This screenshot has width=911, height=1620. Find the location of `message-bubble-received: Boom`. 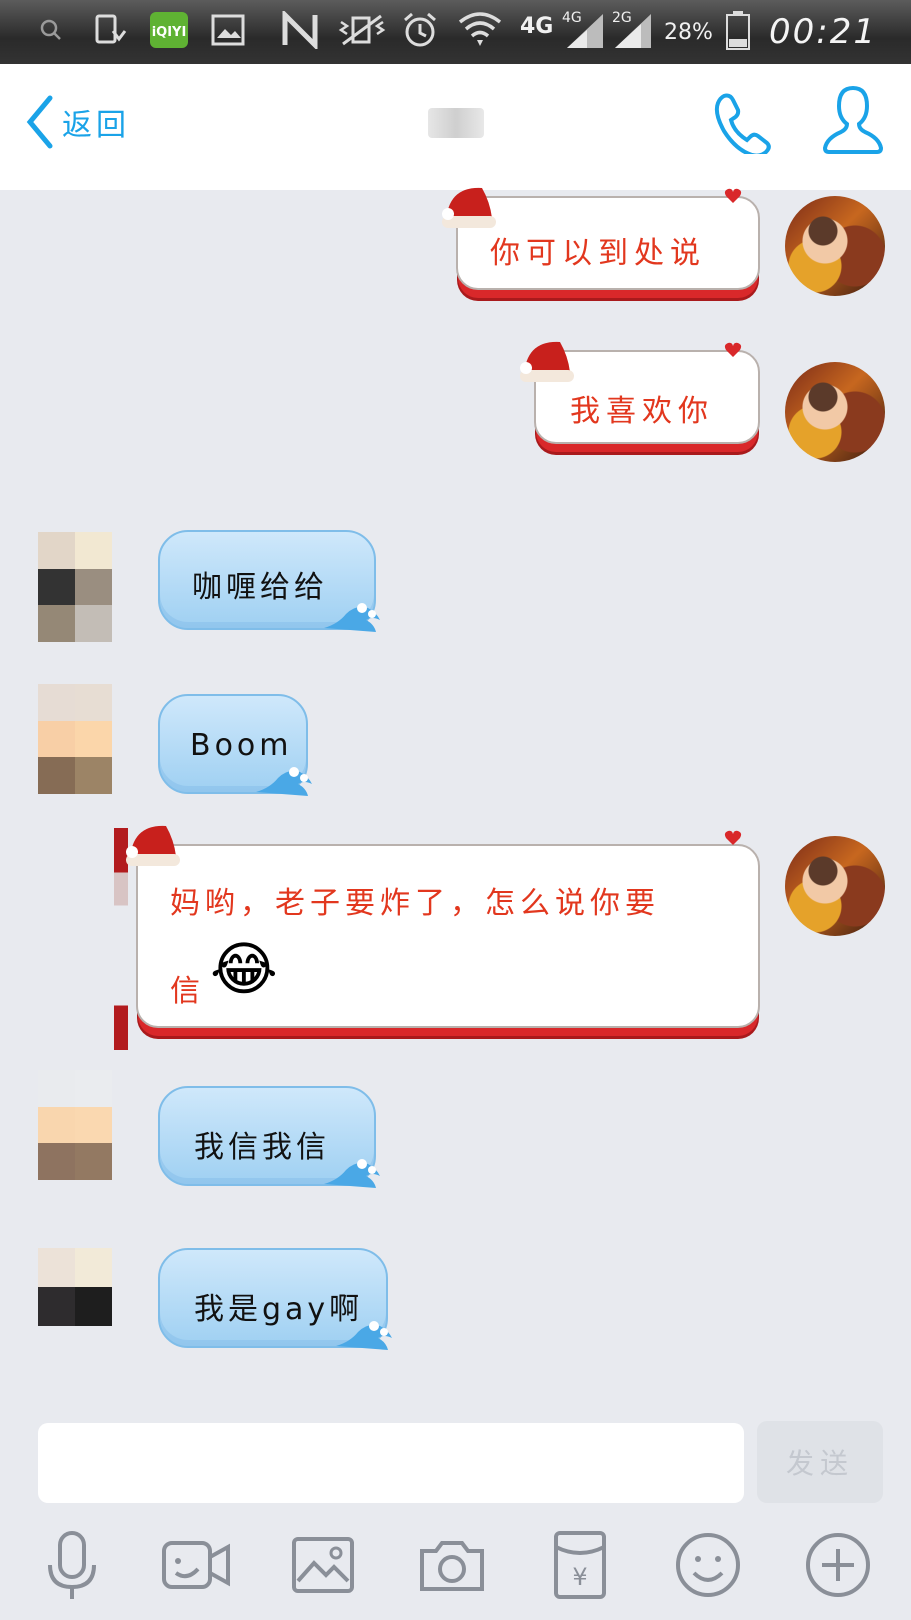

message-bubble-received: Boom is located at coordinates (235, 745).